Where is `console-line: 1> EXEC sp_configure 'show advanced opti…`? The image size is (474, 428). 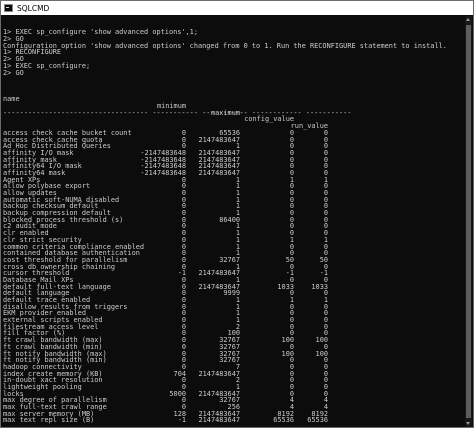
console-line: 1> EXEC sp_configure 'show advanced opti… is located at coordinates (100, 32).